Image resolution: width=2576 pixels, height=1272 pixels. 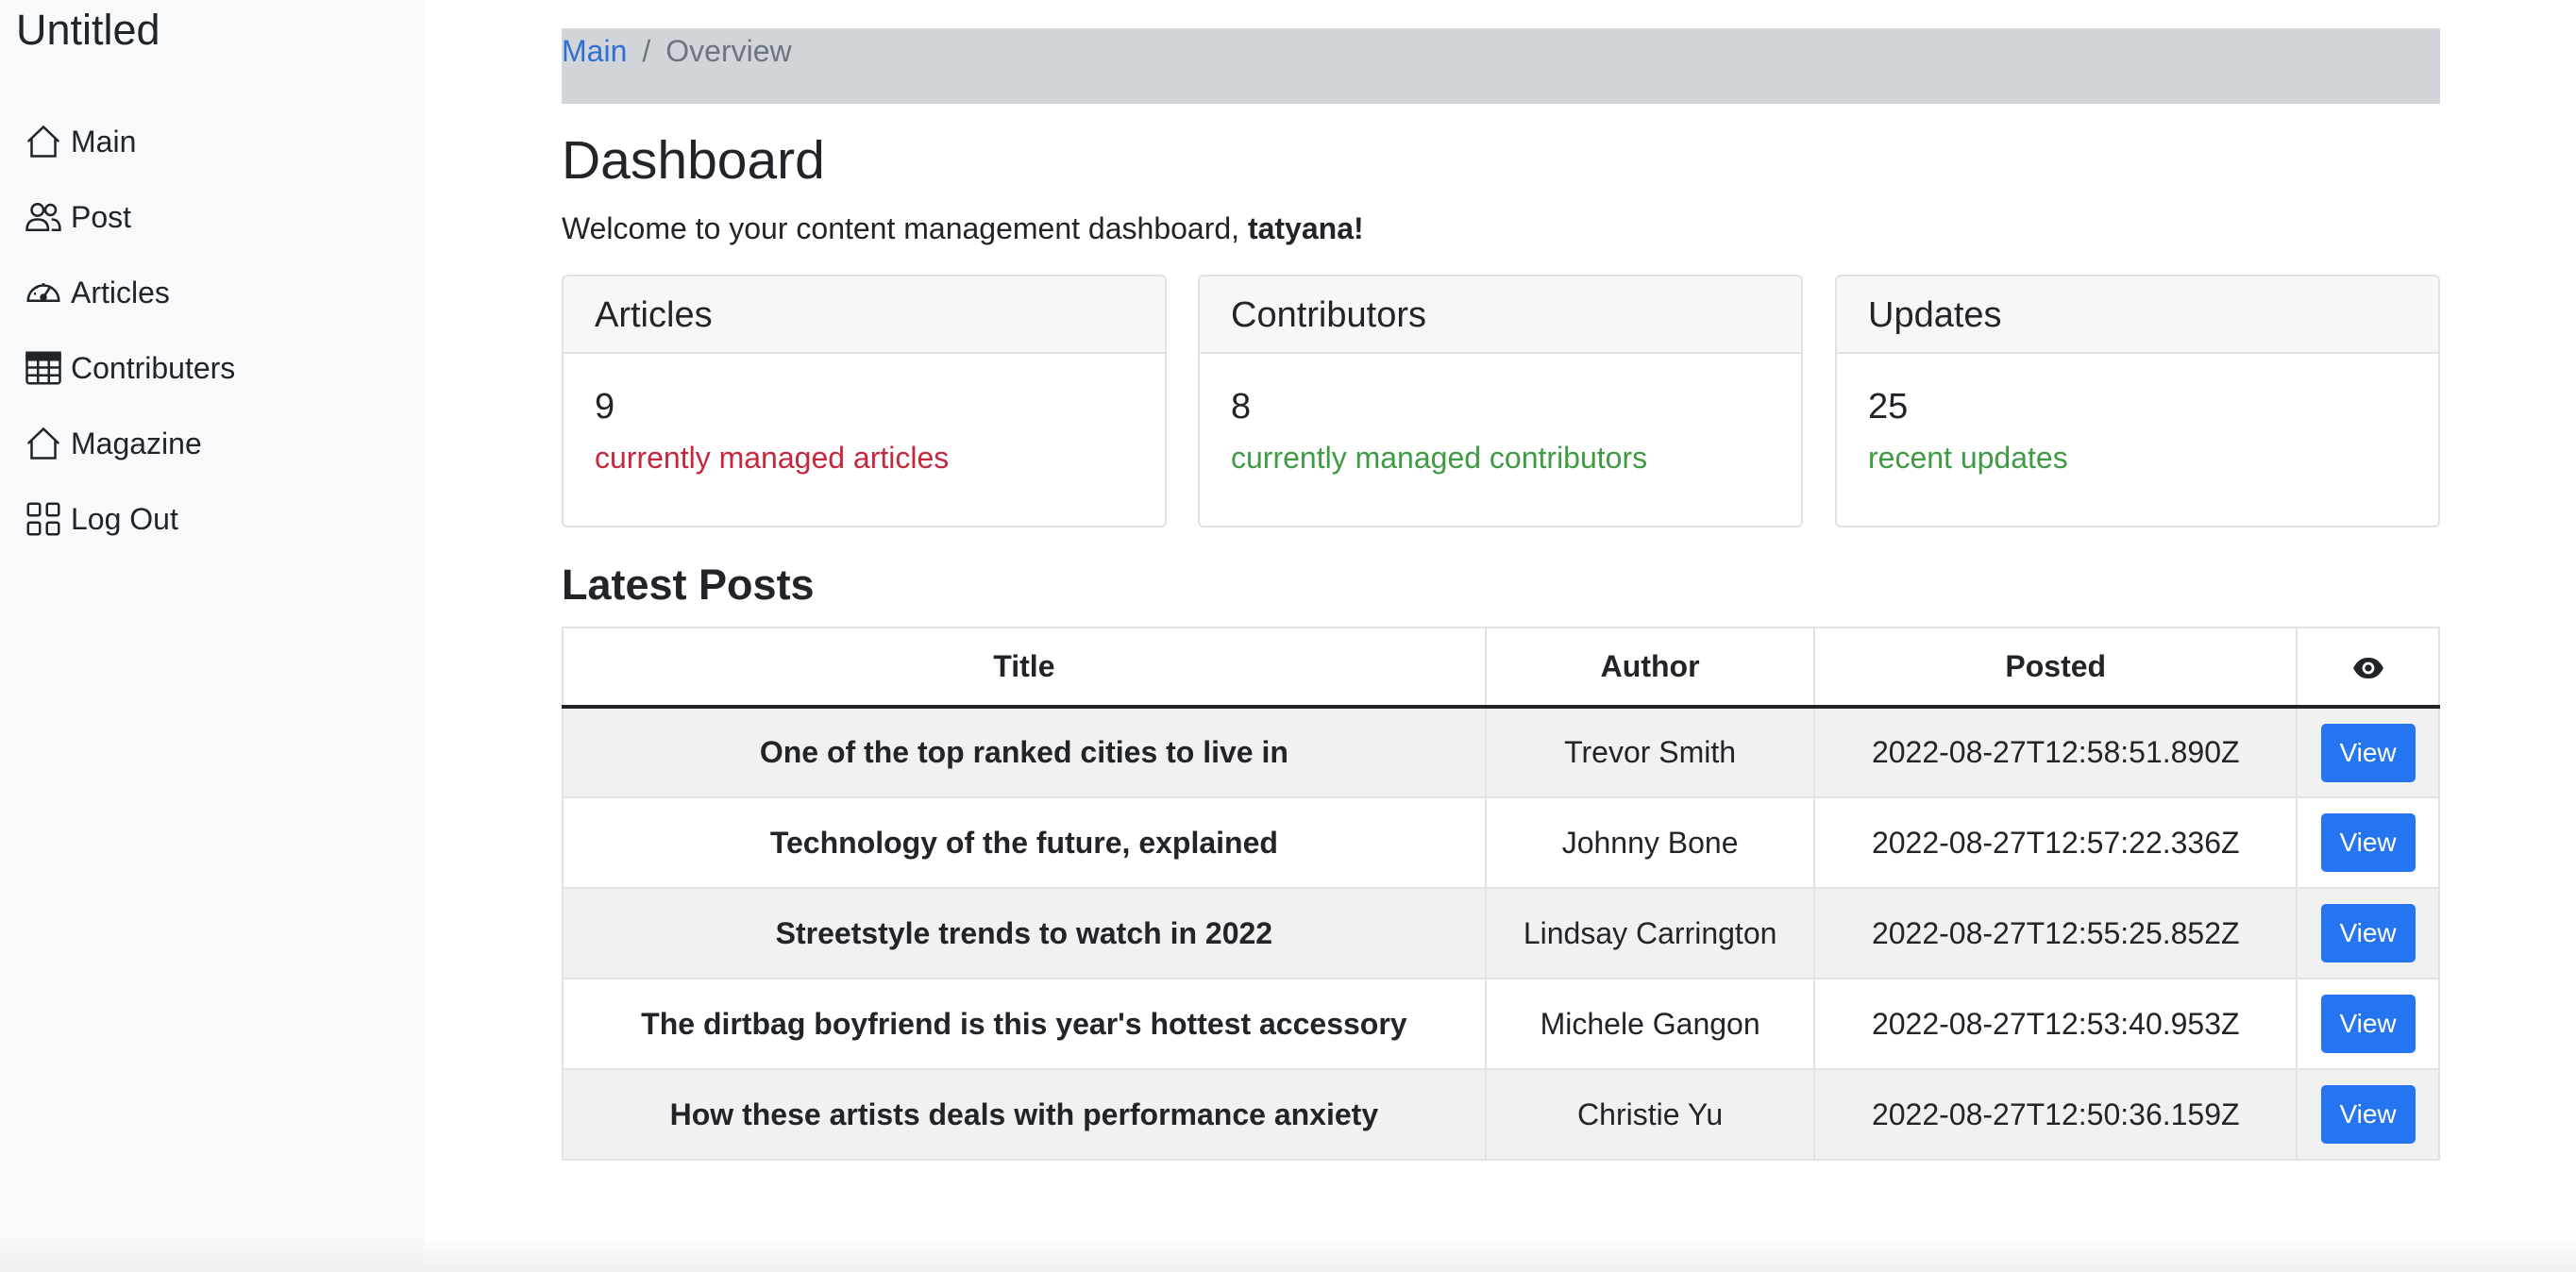 What do you see at coordinates (88, 30) in the screenshot?
I see `brand-title: Untitled` at bounding box center [88, 30].